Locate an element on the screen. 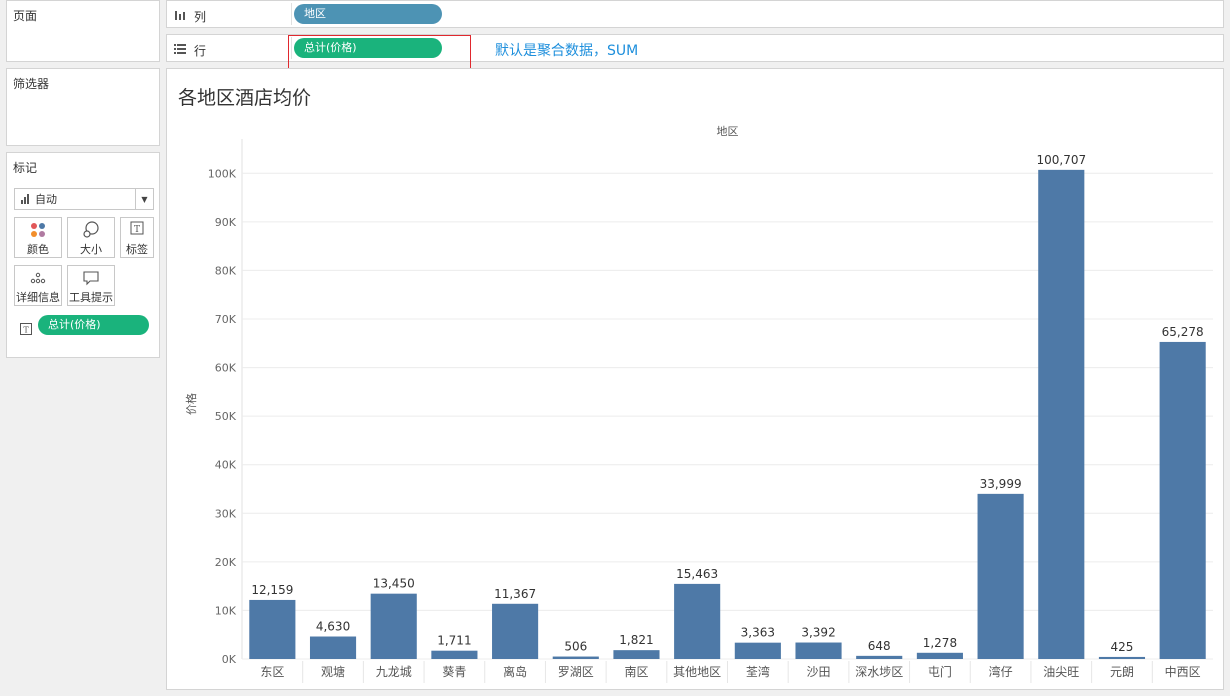  chevron-down-icon: ▼ is located at coordinates (144, 199).